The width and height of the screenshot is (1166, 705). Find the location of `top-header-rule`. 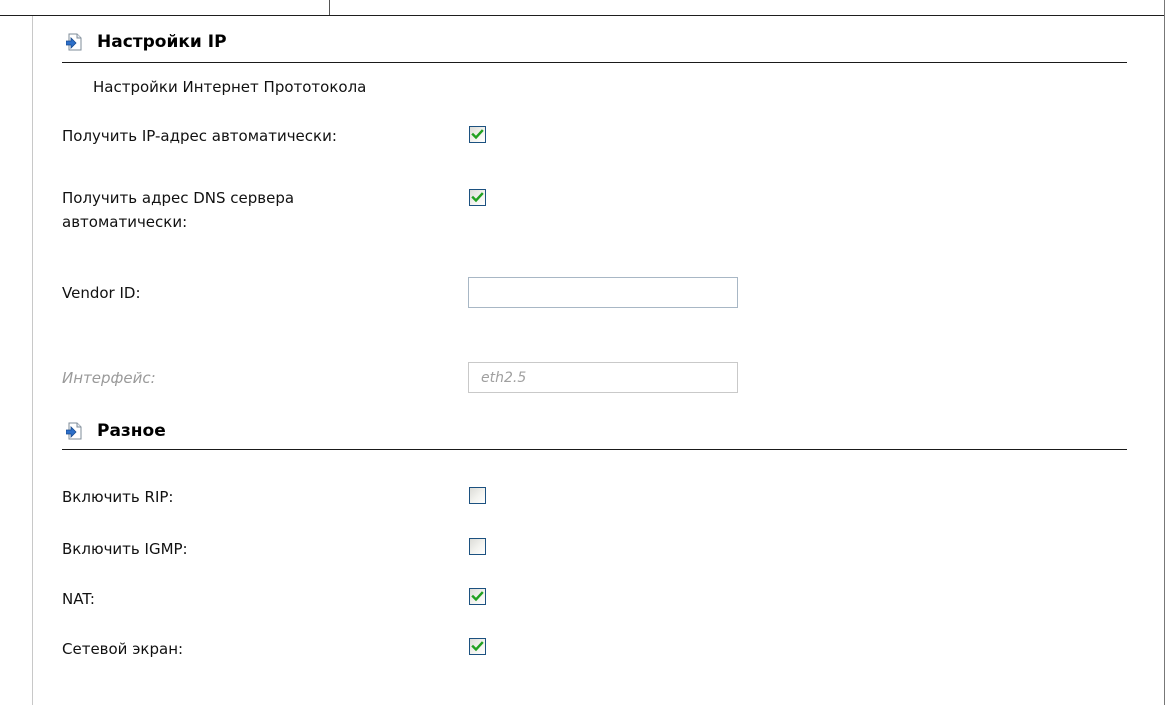

top-header-rule is located at coordinates (582, 15).